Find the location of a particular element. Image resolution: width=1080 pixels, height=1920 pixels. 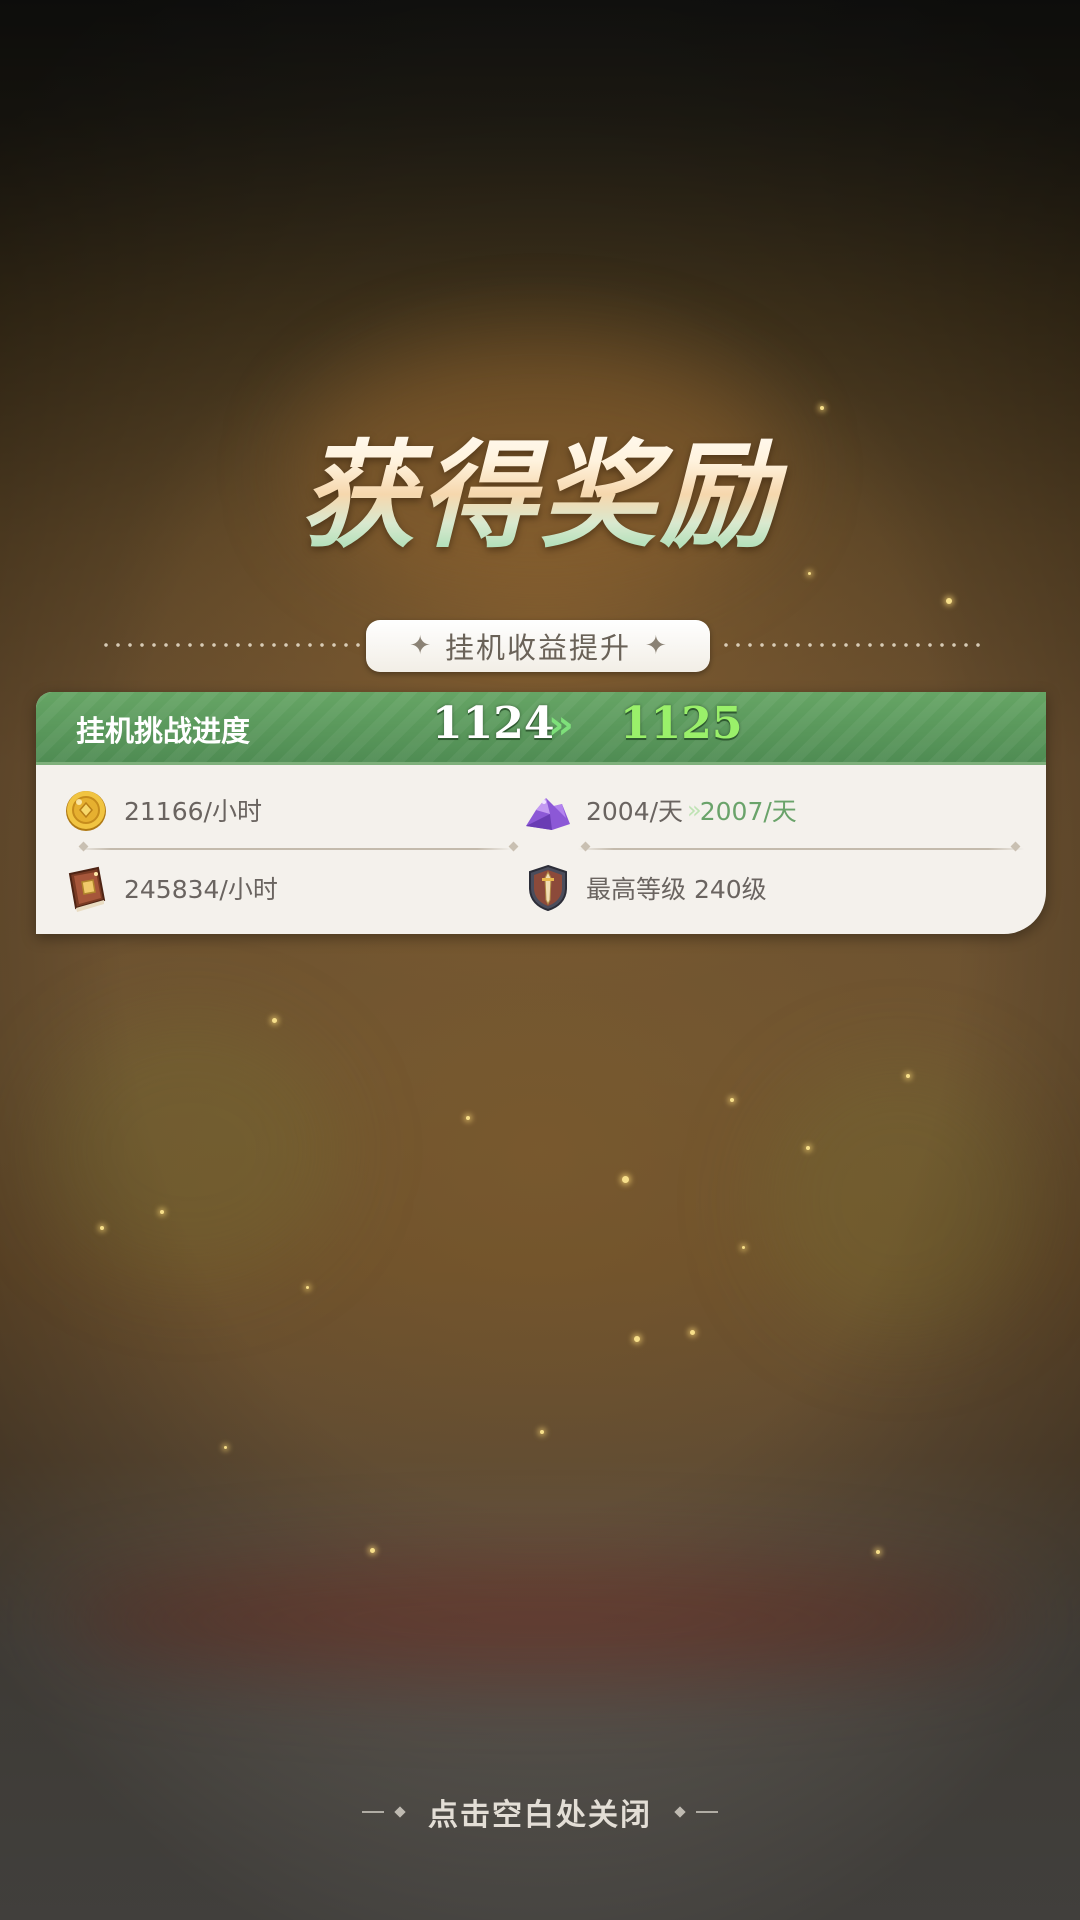

close-hint: 点击空白处关闭 is located at coordinates (540, 1812).